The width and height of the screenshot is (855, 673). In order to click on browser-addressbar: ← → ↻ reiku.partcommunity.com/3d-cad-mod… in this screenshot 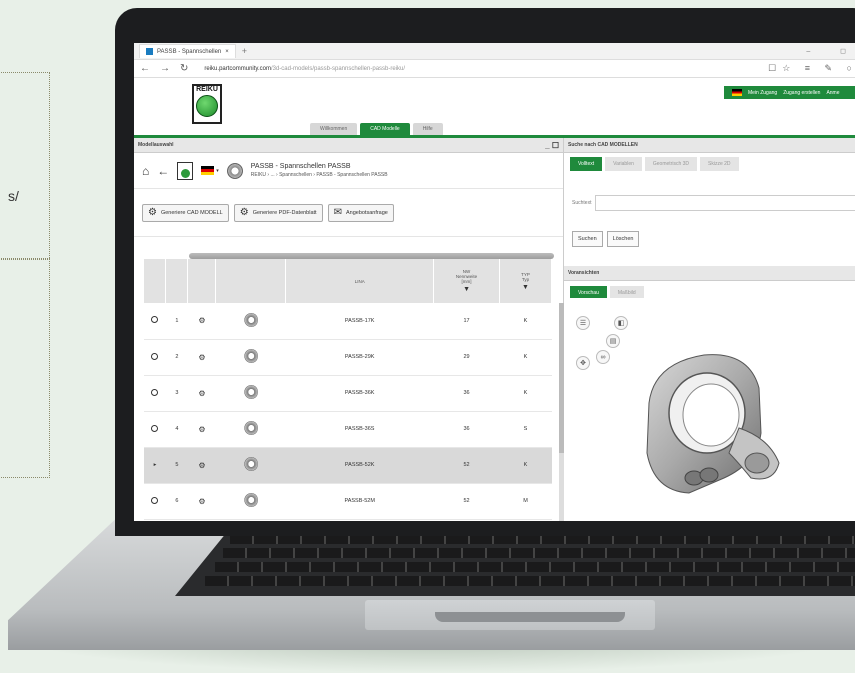, I will do `click(494, 69)`.